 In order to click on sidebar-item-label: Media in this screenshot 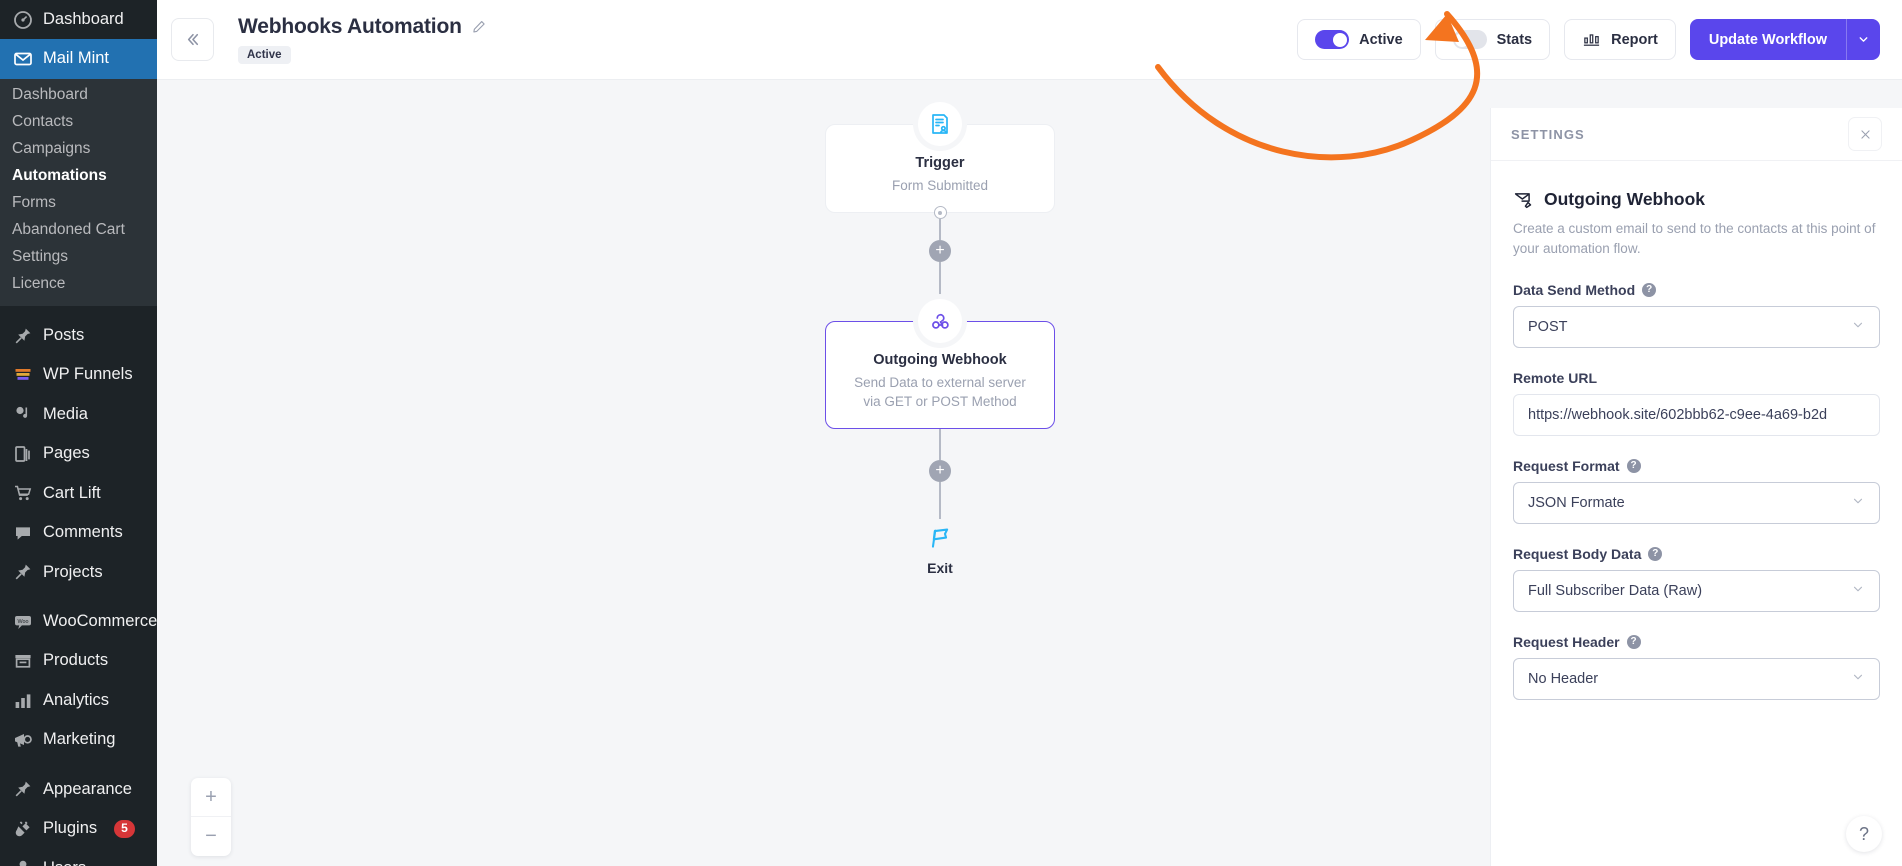, I will do `click(65, 413)`.